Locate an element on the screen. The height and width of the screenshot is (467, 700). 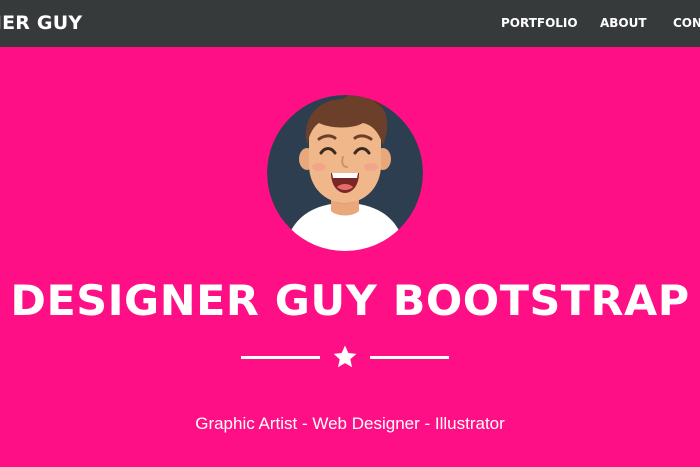
star-icon is located at coordinates (345, 356).